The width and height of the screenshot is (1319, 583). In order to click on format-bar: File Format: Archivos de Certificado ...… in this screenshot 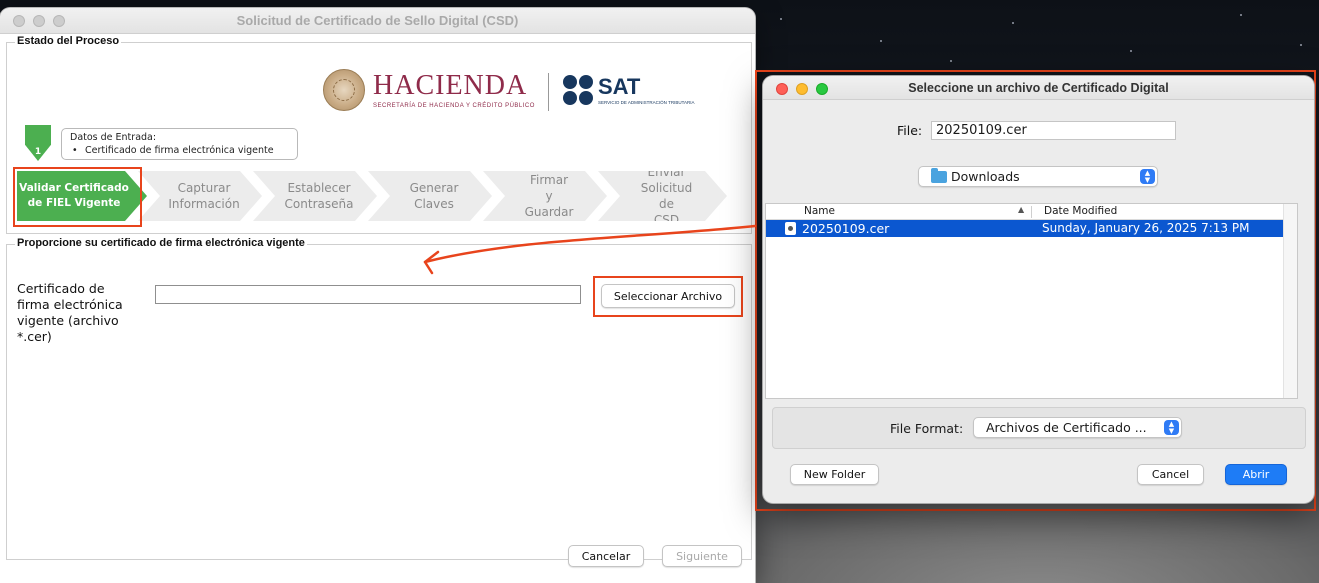, I will do `click(1039, 428)`.